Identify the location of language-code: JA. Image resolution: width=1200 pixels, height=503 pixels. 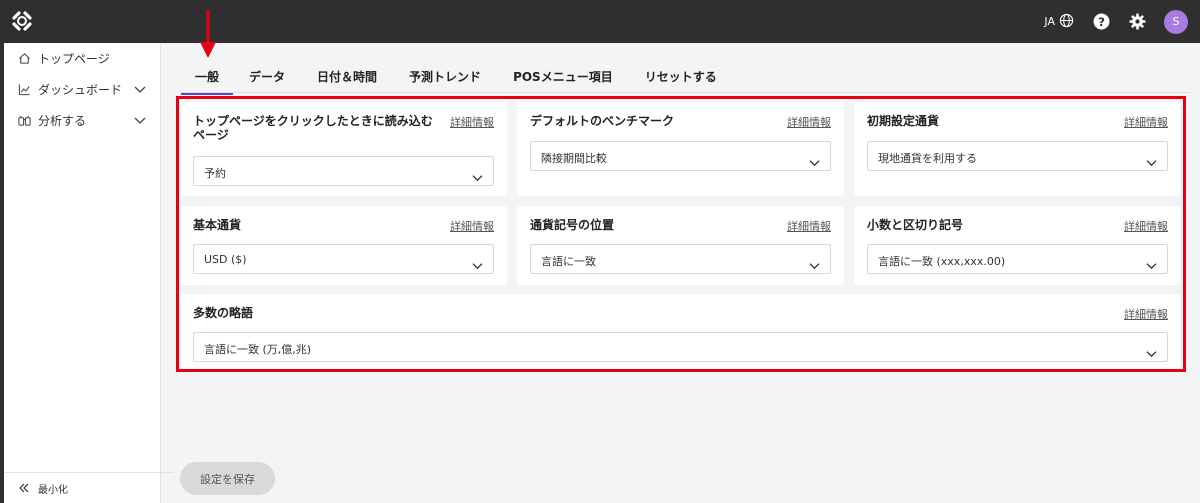
(1049, 21).